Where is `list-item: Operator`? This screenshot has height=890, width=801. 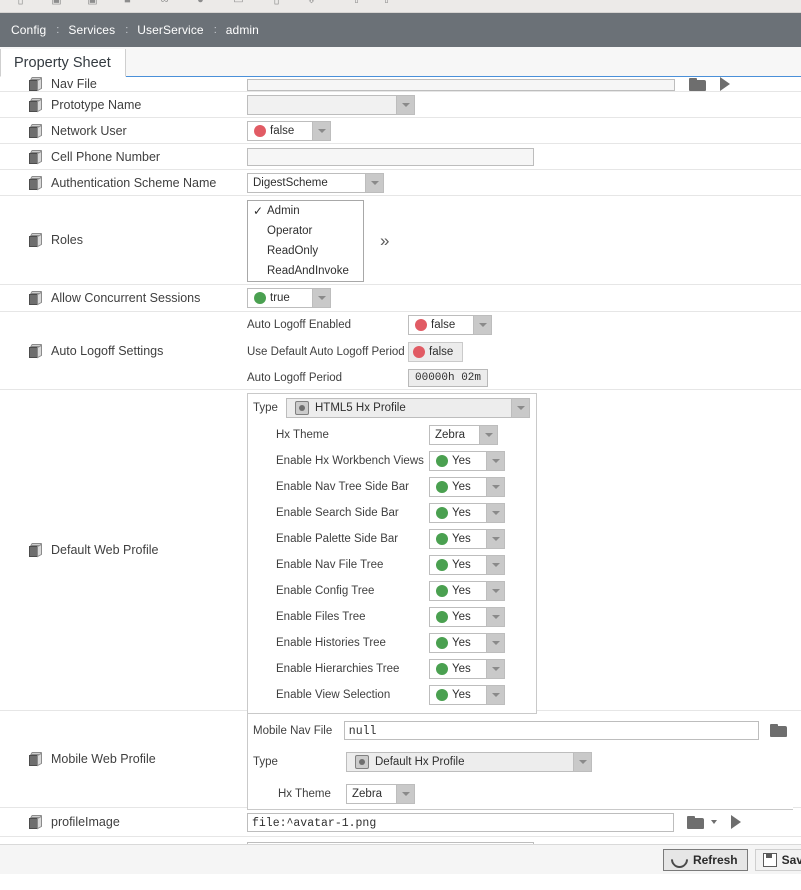
list-item: Operator is located at coordinates (305, 231).